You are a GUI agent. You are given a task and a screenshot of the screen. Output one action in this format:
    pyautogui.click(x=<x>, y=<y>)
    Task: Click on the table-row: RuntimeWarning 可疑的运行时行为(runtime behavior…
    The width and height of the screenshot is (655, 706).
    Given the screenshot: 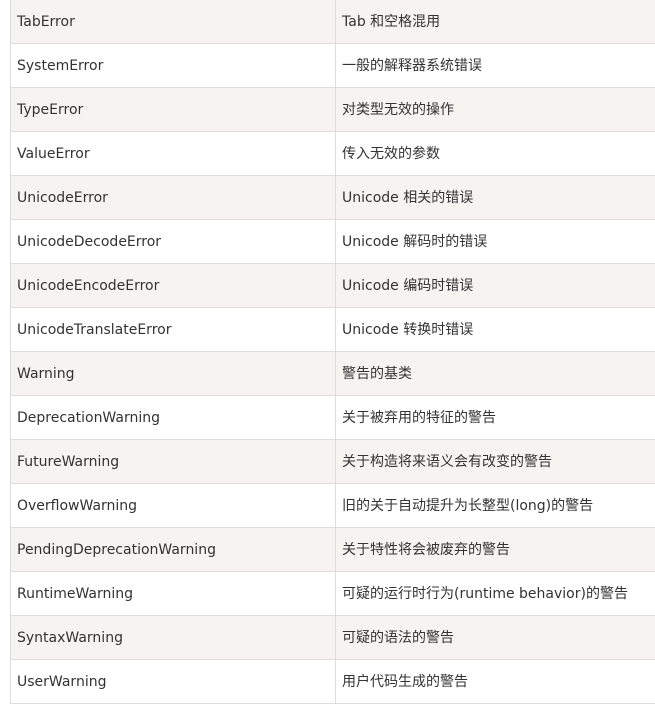 What is the action you would take?
    pyautogui.click(x=332, y=593)
    